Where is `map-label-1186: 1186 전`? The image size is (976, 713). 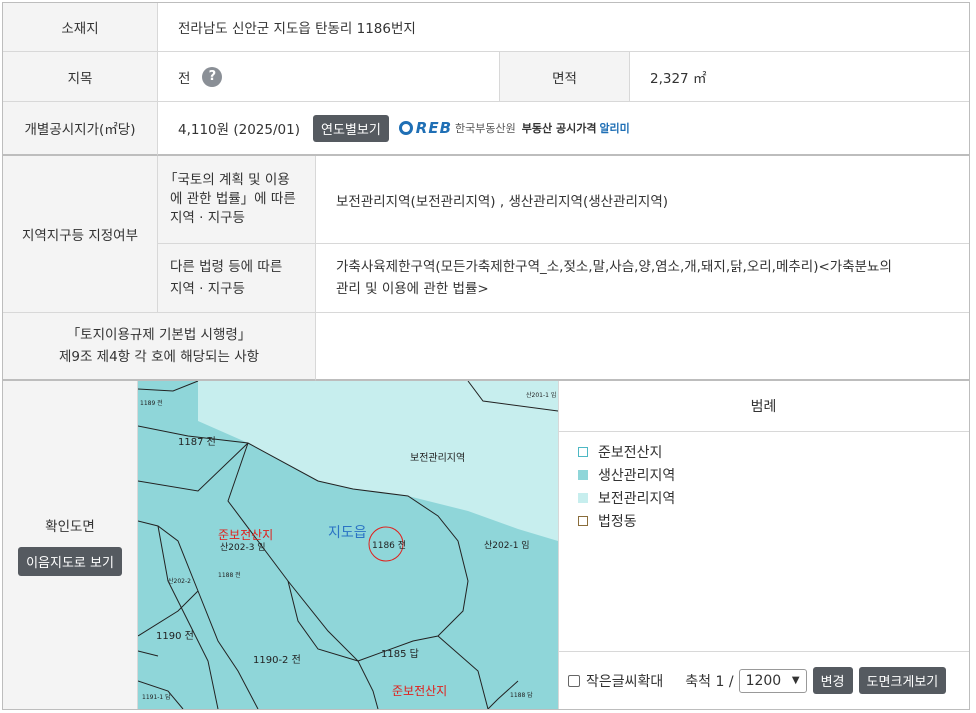
map-label-1186: 1186 전 is located at coordinates (389, 545).